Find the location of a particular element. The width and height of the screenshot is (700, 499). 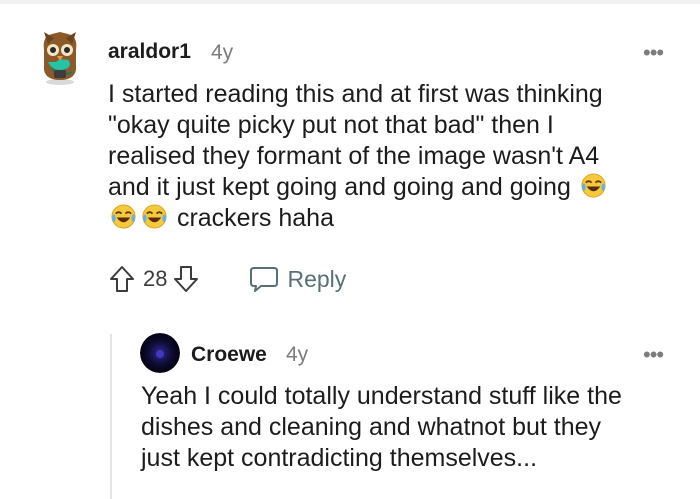

downvote-button is located at coordinates (186, 279).